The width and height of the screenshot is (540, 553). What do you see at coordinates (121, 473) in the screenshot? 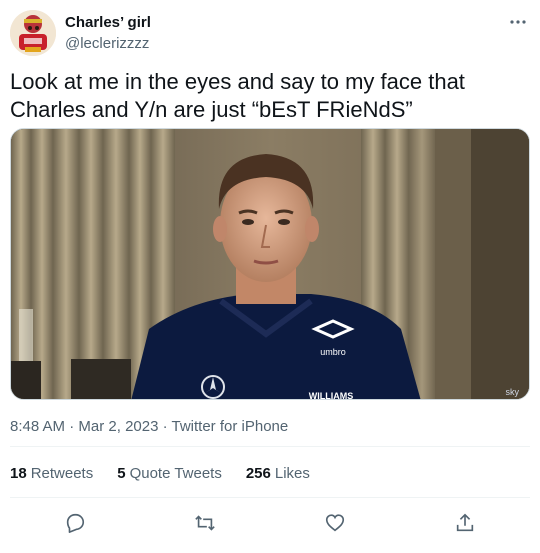
I see `quotes-count: 5` at bounding box center [121, 473].